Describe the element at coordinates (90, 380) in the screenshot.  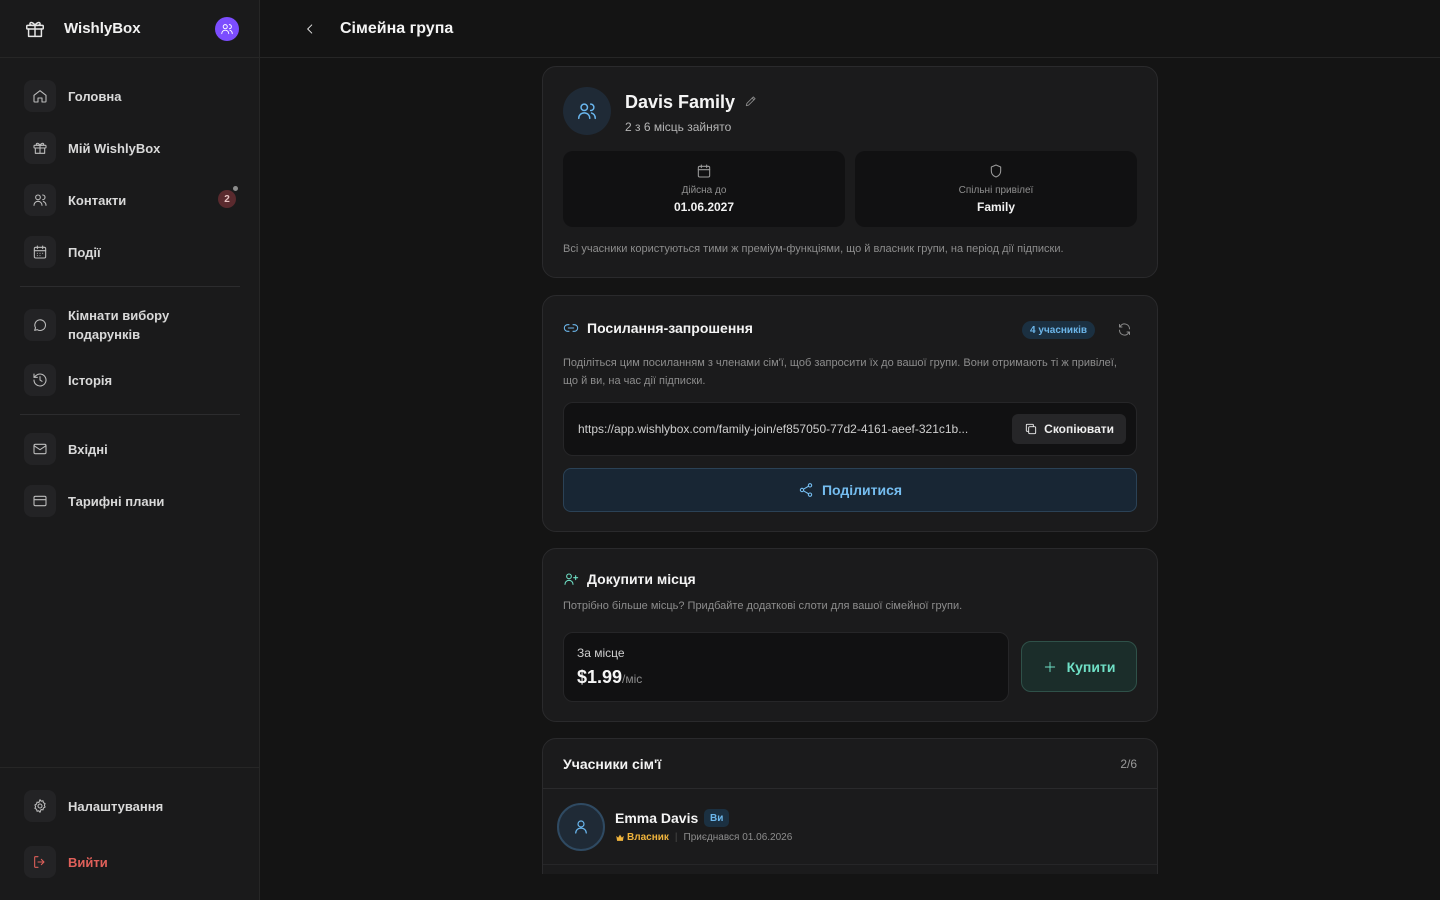
I see `sidebar-item-label: Історія` at that location.